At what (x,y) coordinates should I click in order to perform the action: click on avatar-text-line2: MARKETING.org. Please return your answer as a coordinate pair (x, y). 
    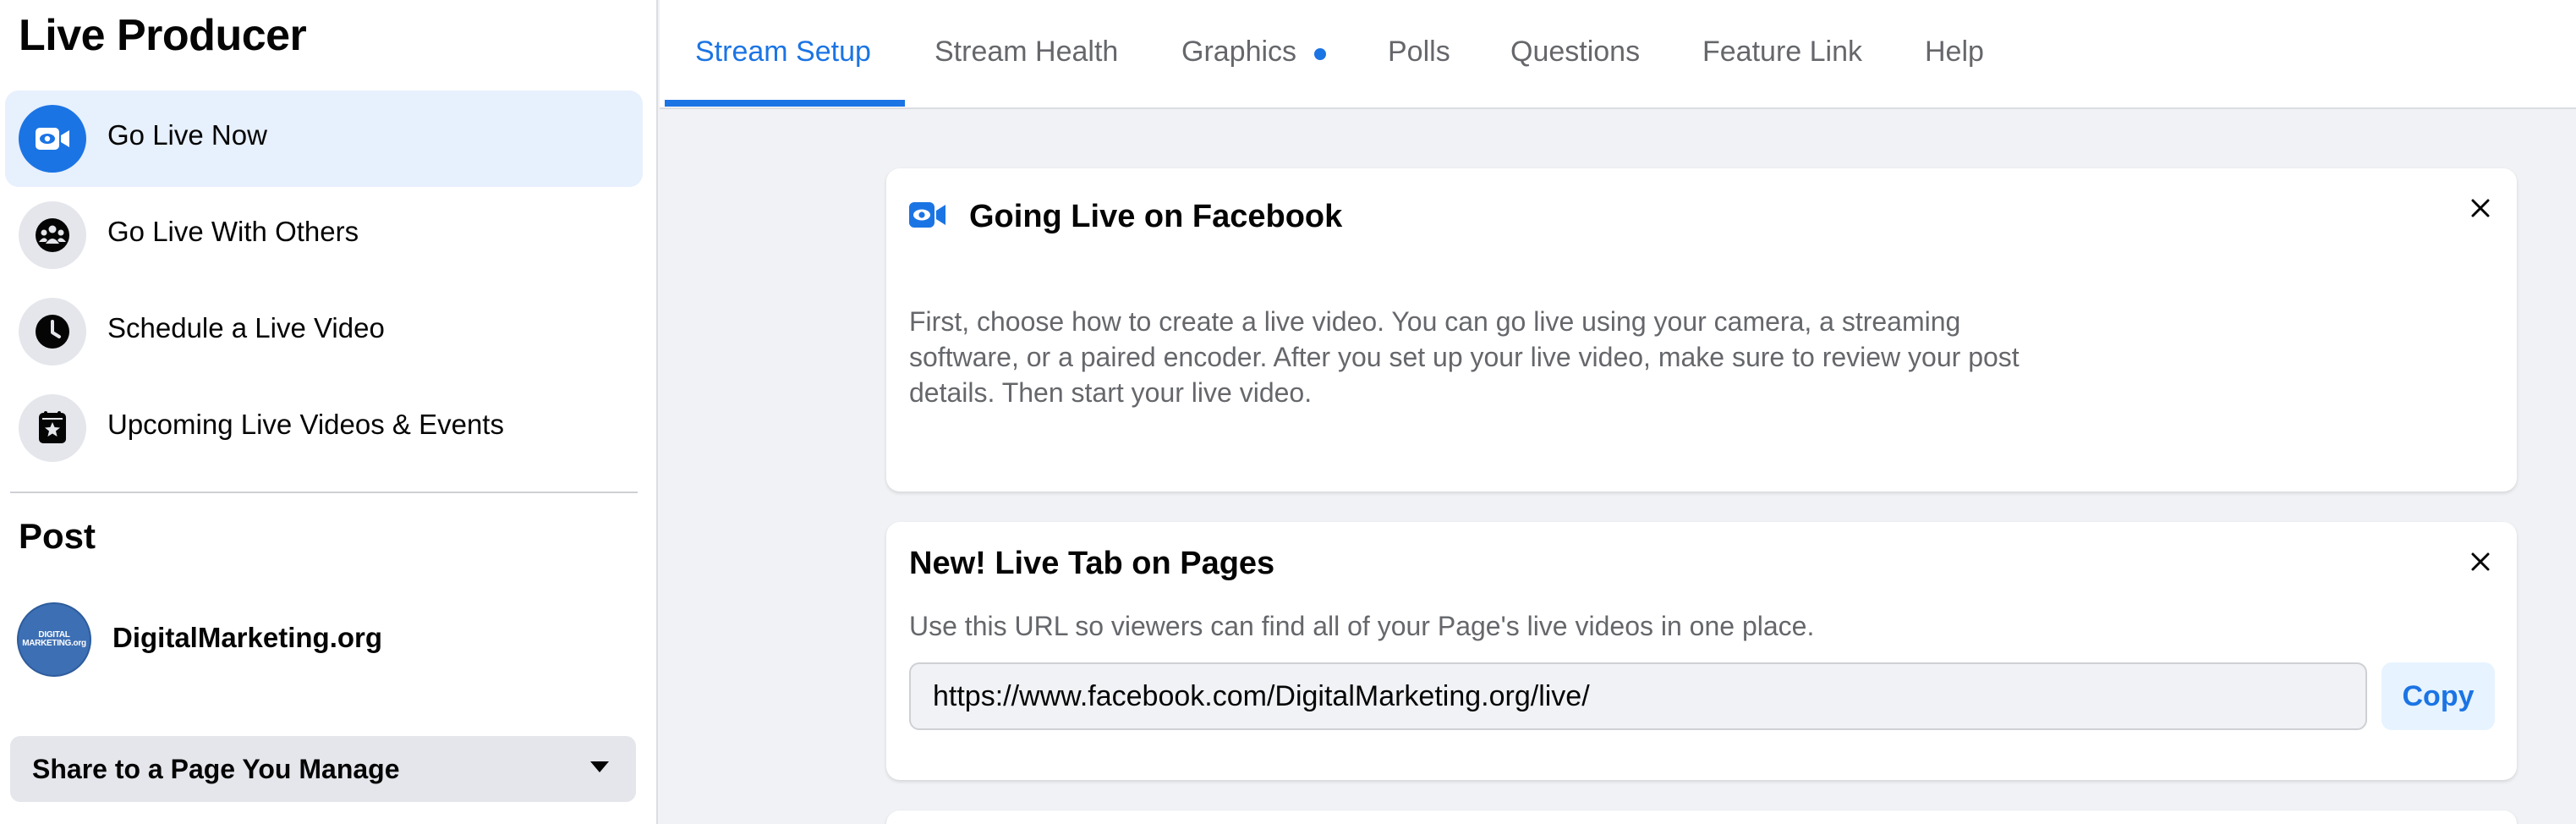
    Looking at the image, I should click on (54, 643).